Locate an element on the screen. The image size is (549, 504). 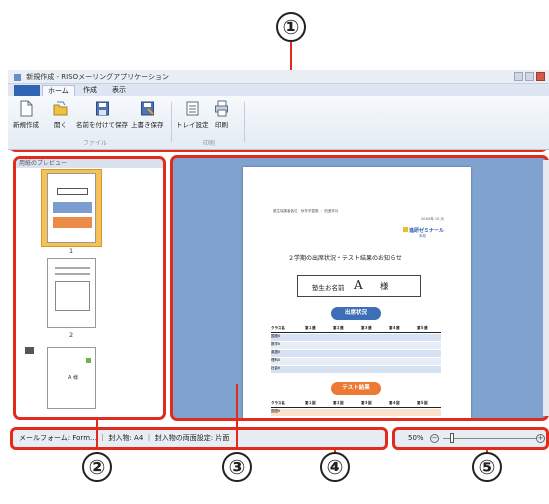
ribbon: 新規作成 開く 名前を付けて保存 上書き保存 ファイル トレイ設定 印刷 印刷 is located at coordinates (278, 123).